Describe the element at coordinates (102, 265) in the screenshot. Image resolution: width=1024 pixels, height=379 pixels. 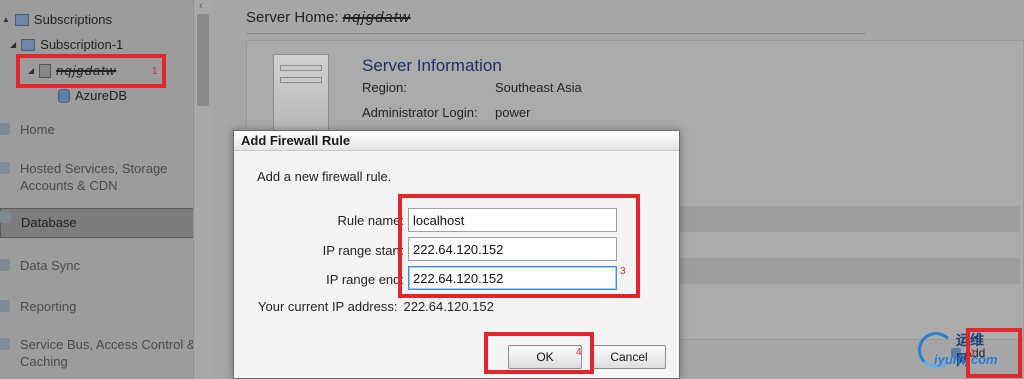
I see `nav-item-data-sync: Data Sync` at that location.